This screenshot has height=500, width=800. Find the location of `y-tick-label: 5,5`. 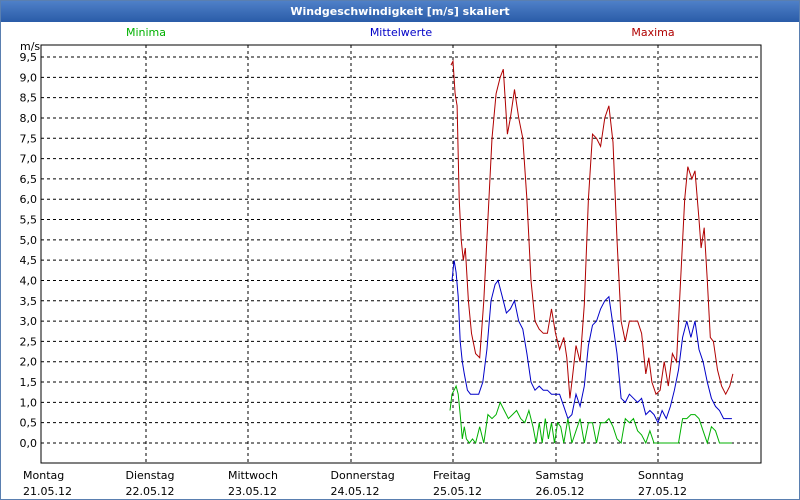

y-tick-label: 5,5 is located at coordinates (29, 220).